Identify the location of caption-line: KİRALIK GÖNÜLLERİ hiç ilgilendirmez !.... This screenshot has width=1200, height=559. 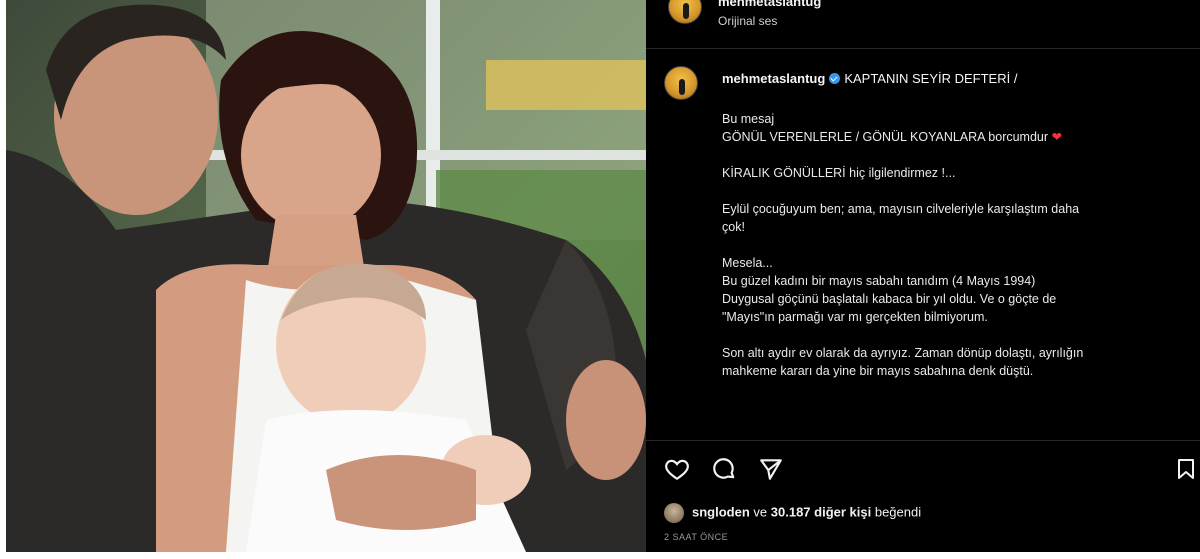
(839, 173).